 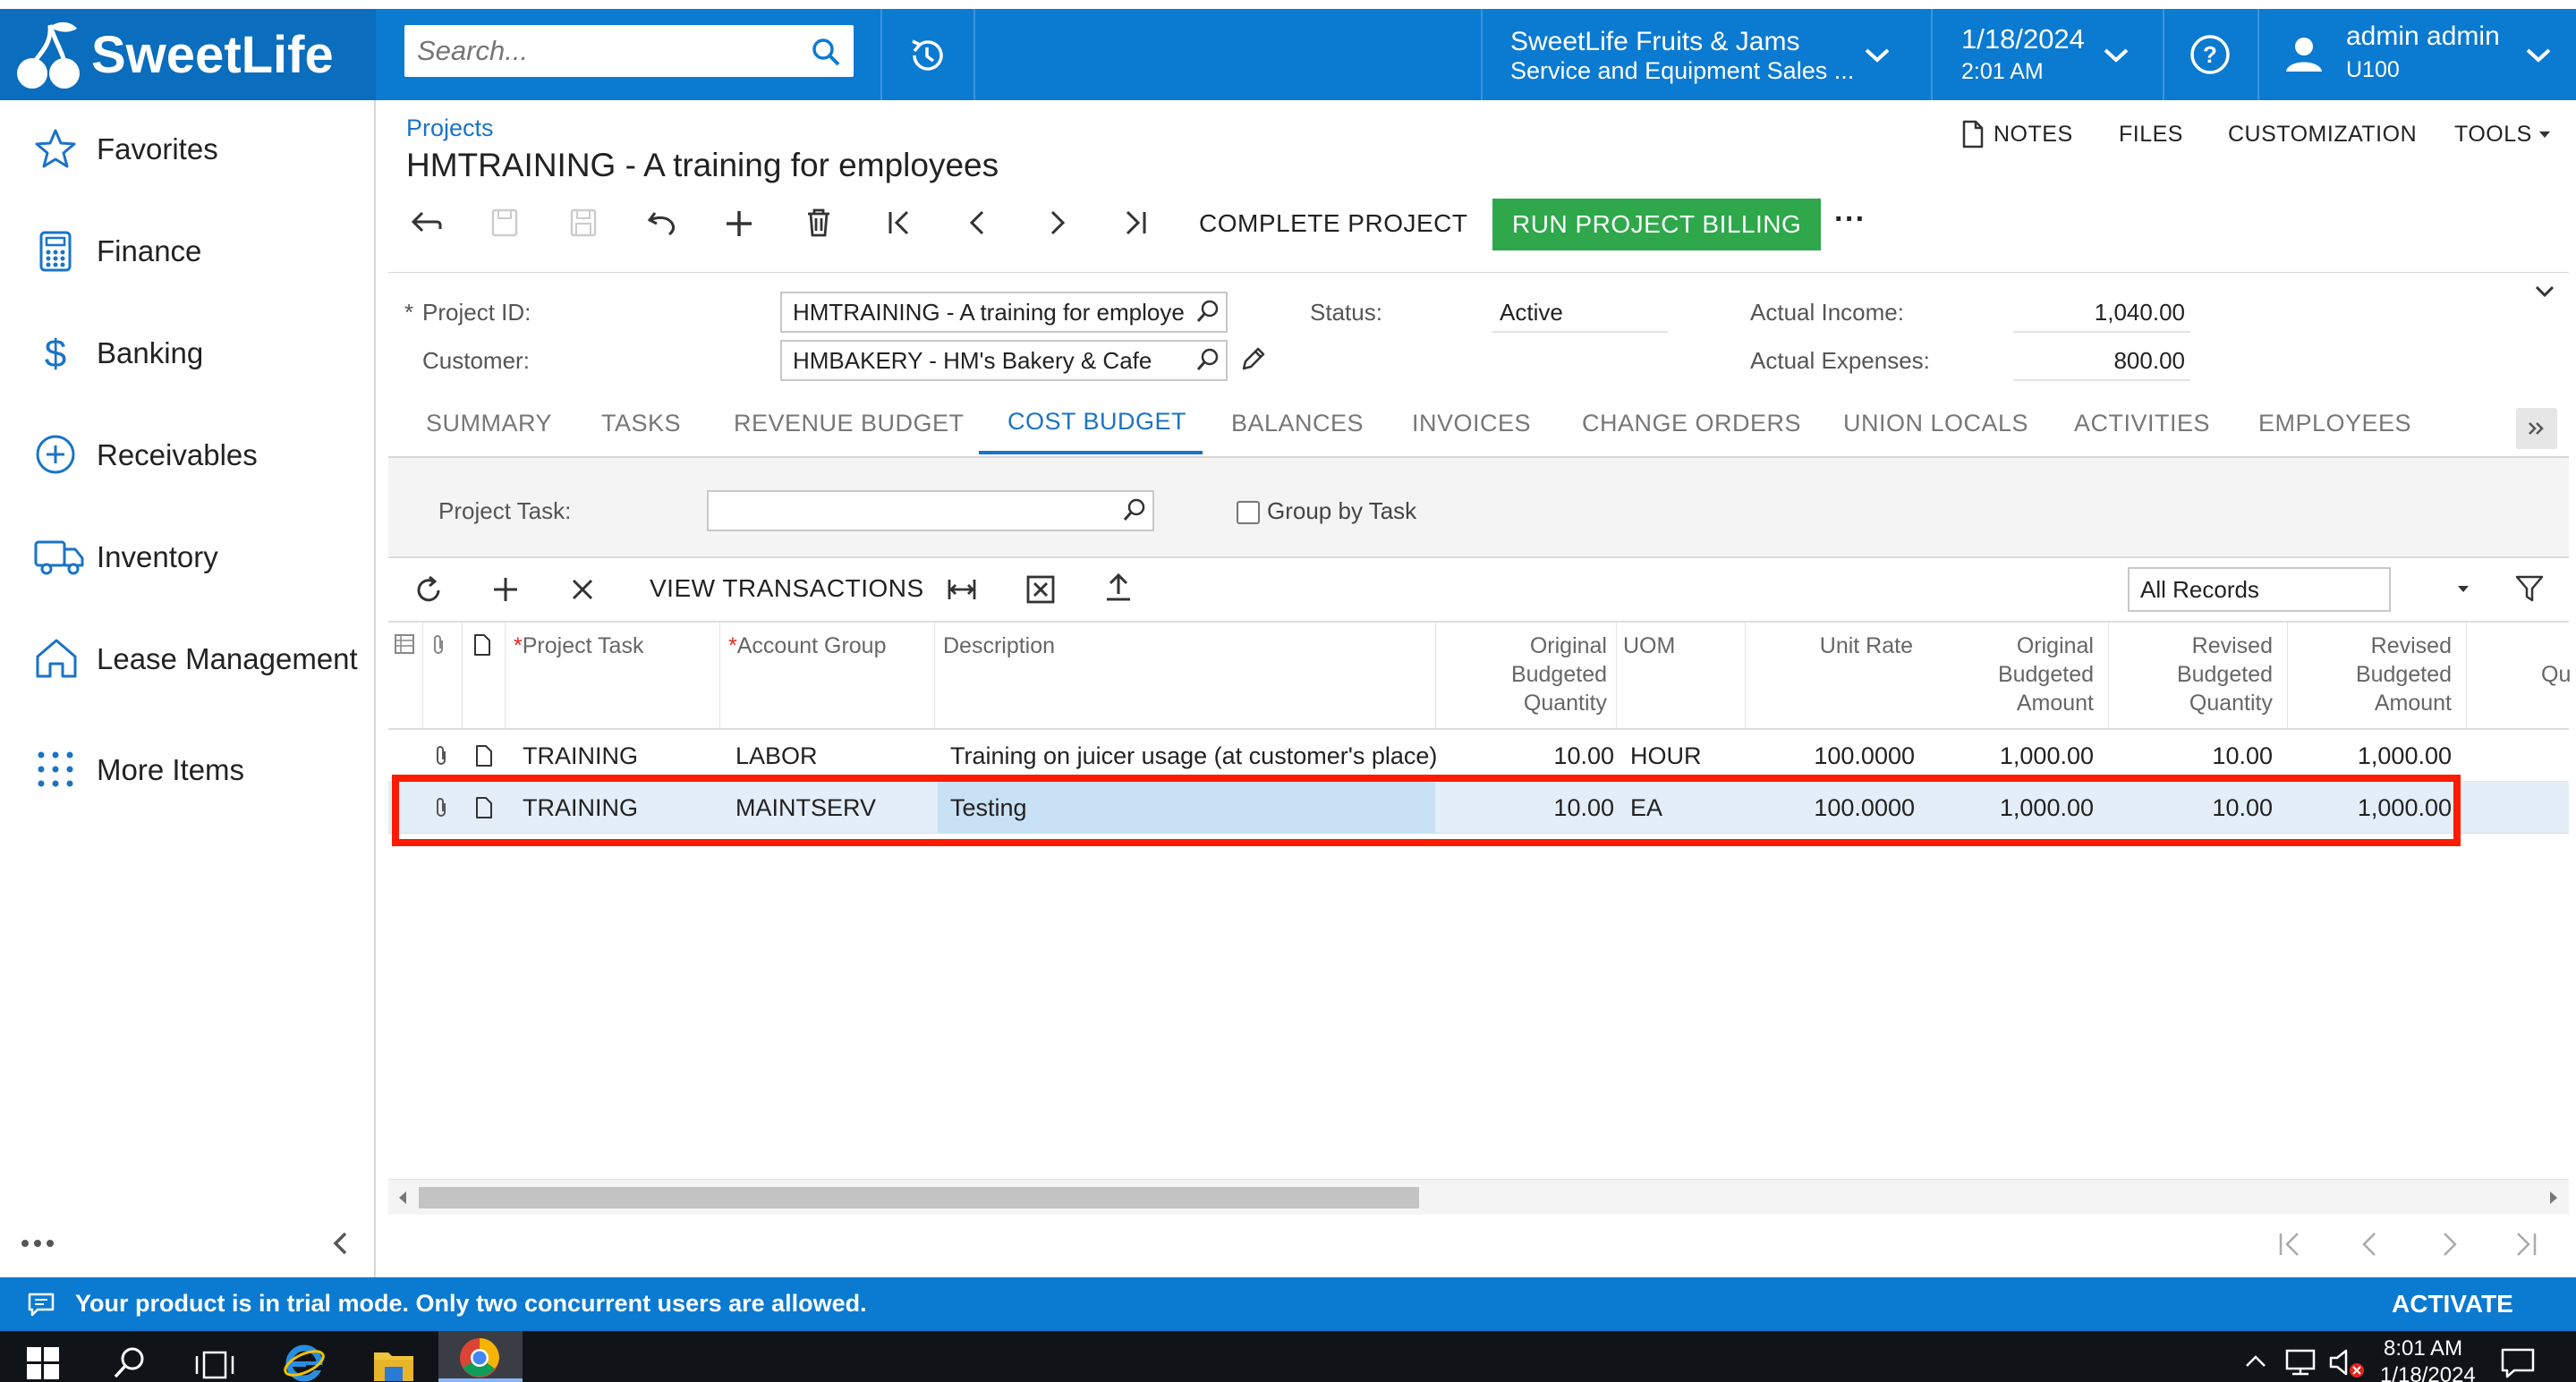 What do you see at coordinates (2023, 54) in the screenshot?
I see `date-selector: 1/18/2024 2:01 AM` at bounding box center [2023, 54].